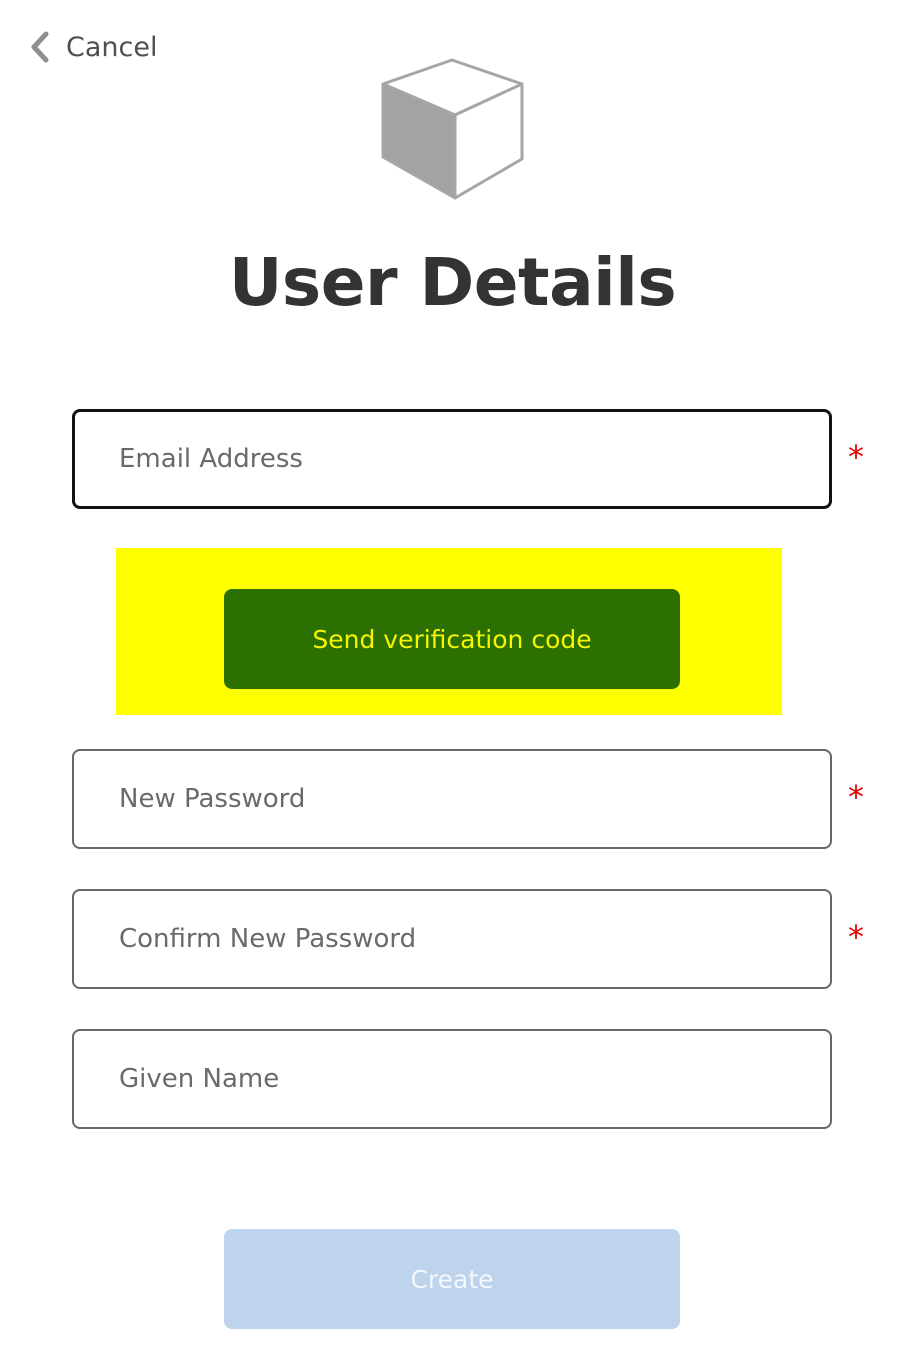  Describe the element at coordinates (856, 937) in the screenshot. I see `confirm-password-required-marker: *` at that location.